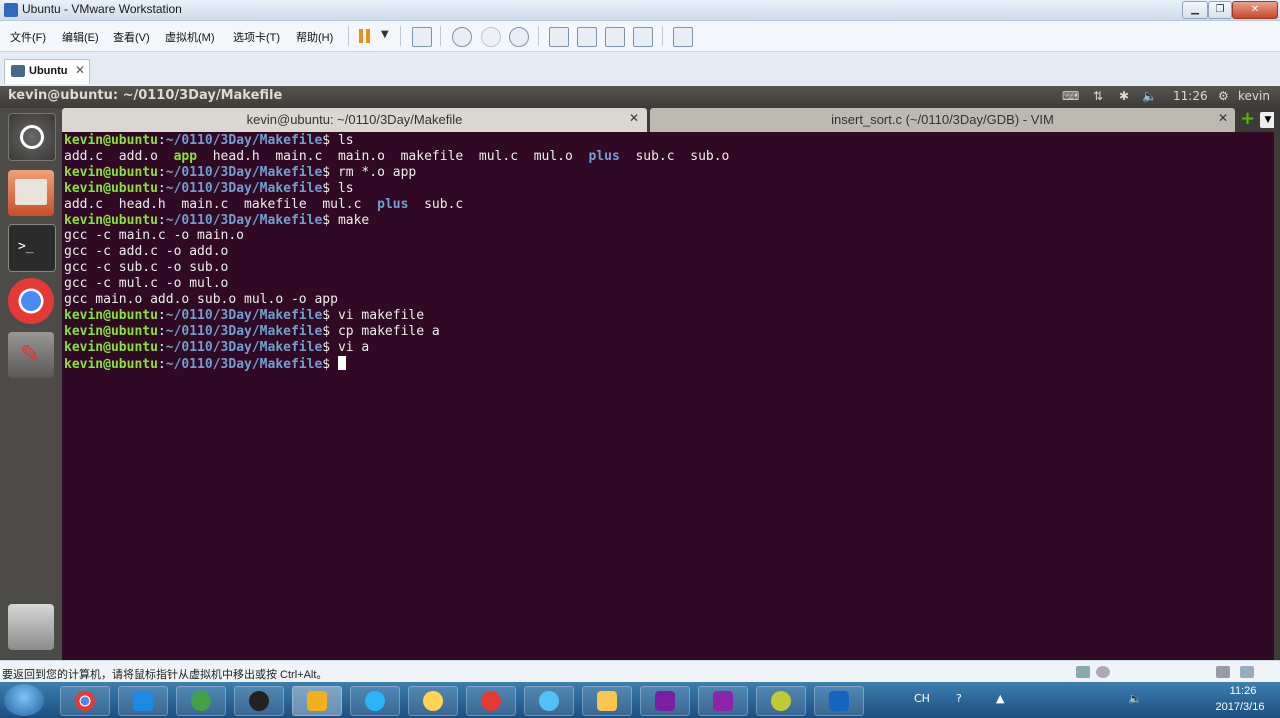 This screenshot has width=1280, height=718. What do you see at coordinates (607, 701) in the screenshot?
I see `taskbar-explorer` at bounding box center [607, 701].